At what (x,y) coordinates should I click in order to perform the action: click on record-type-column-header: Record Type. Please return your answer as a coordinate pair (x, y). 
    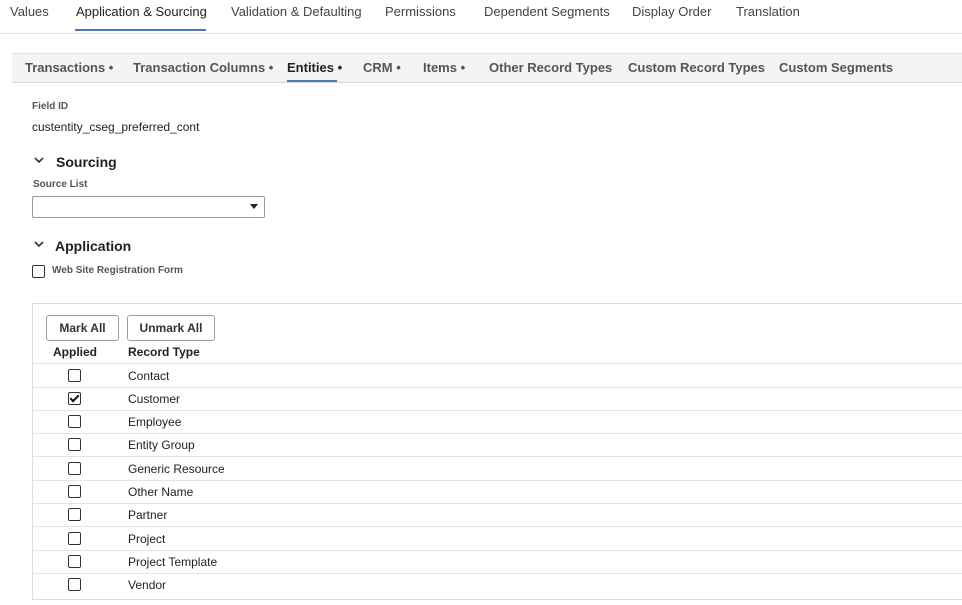
    Looking at the image, I should click on (164, 352).